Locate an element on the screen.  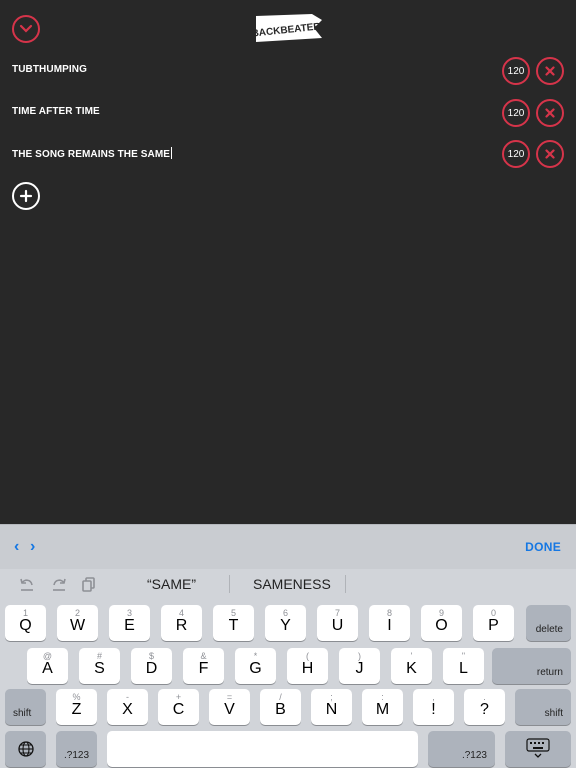
suggestion-quoted: “SAME” is located at coordinates (171, 584).